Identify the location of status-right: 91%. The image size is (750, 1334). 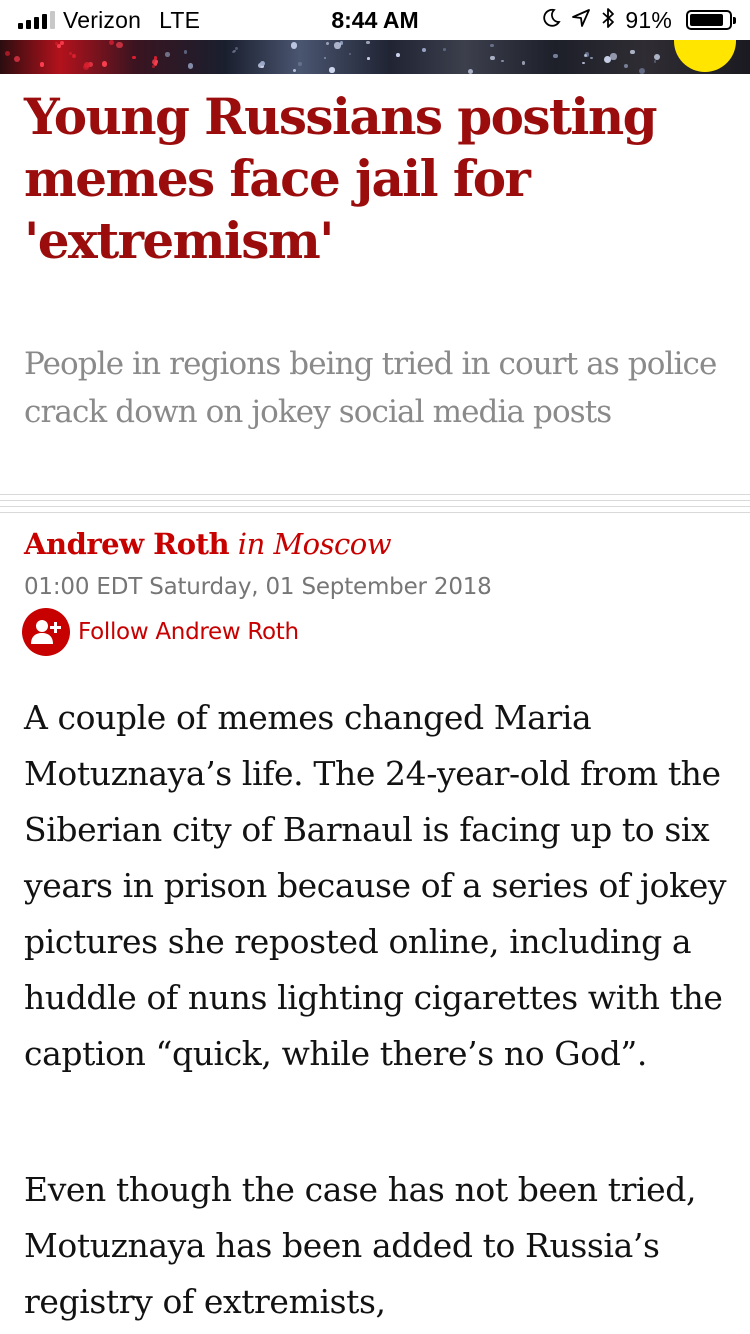
(638, 20).